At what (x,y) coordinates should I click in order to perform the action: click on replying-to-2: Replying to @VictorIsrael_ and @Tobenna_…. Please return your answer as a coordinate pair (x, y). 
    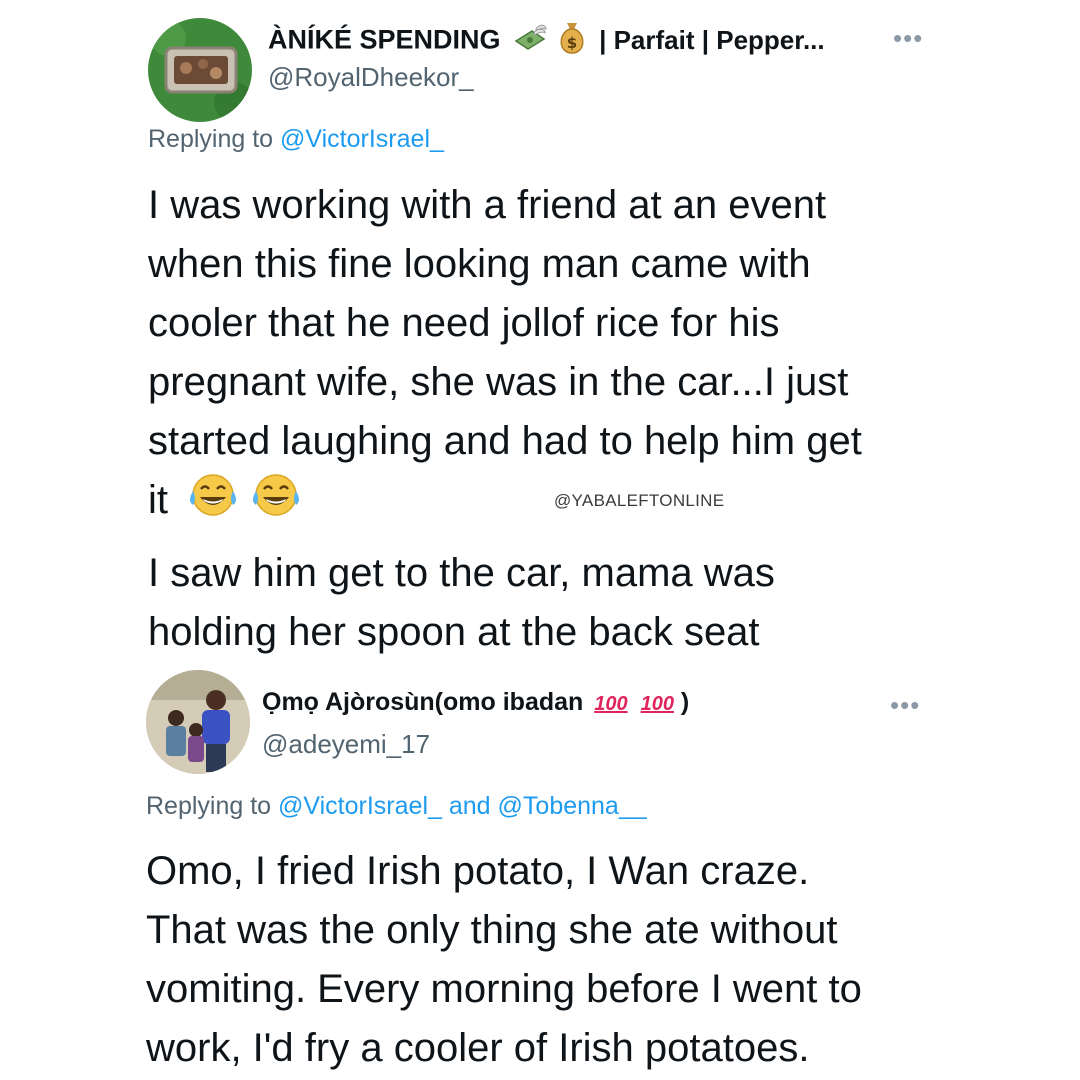
    Looking at the image, I should click on (396, 806).